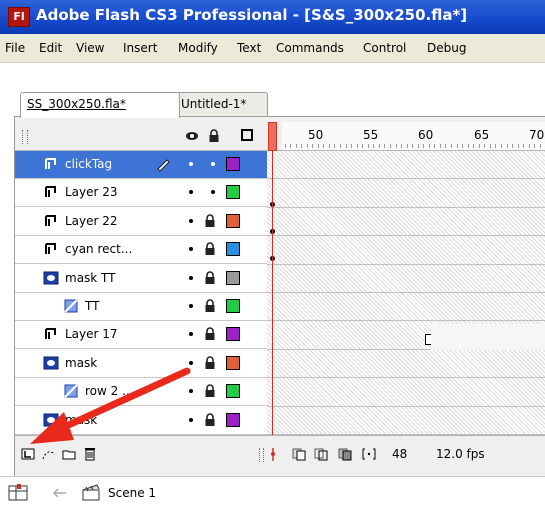  I want to click on panel-divider-grip, so click(261, 455).